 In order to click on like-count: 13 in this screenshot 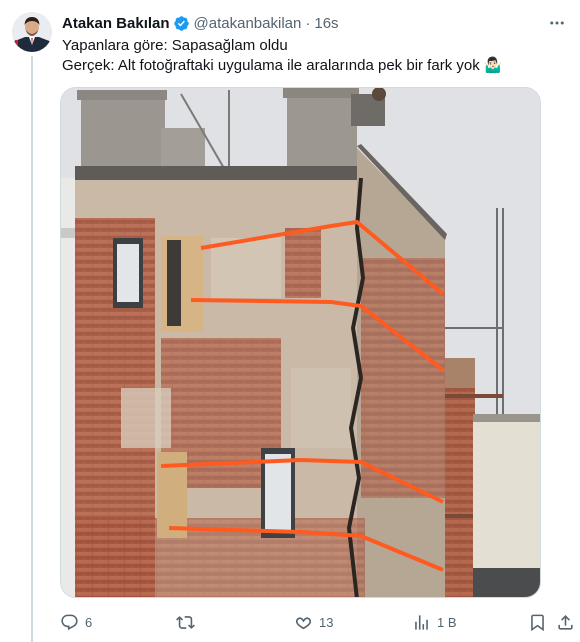, I will do `click(326, 622)`.